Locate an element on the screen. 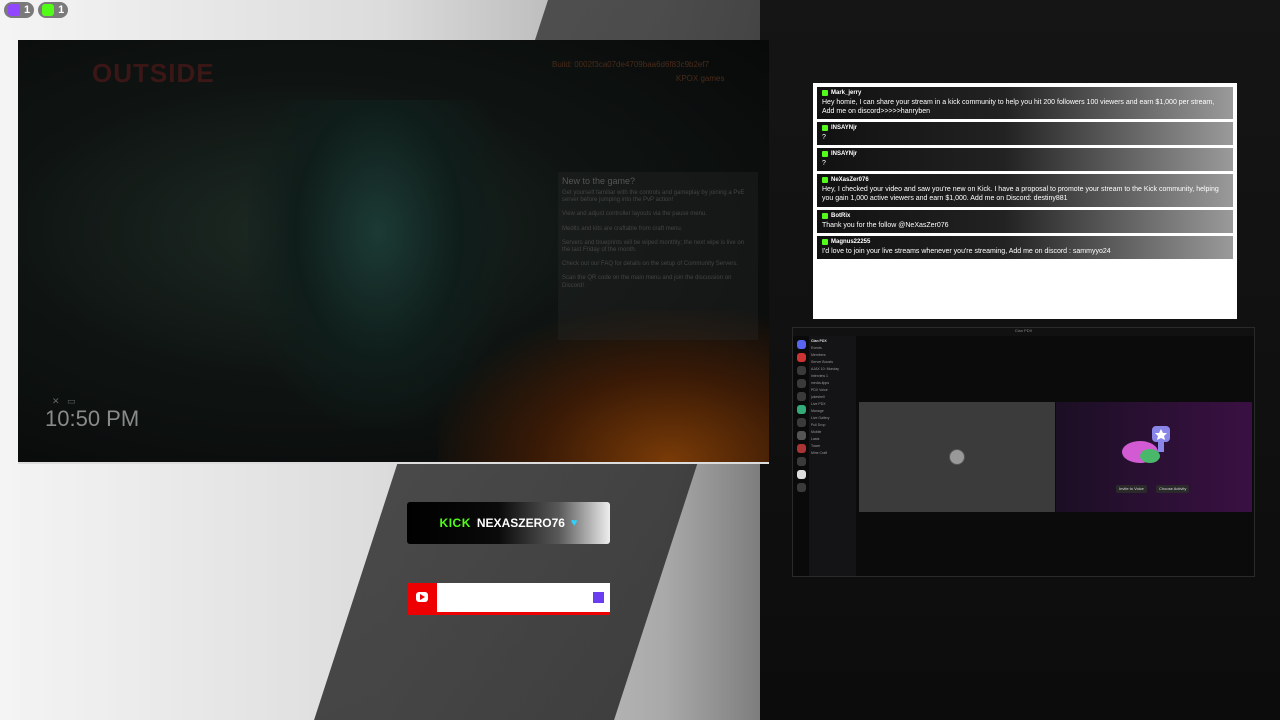  kick-badge: 1 is located at coordinates (53, 10).